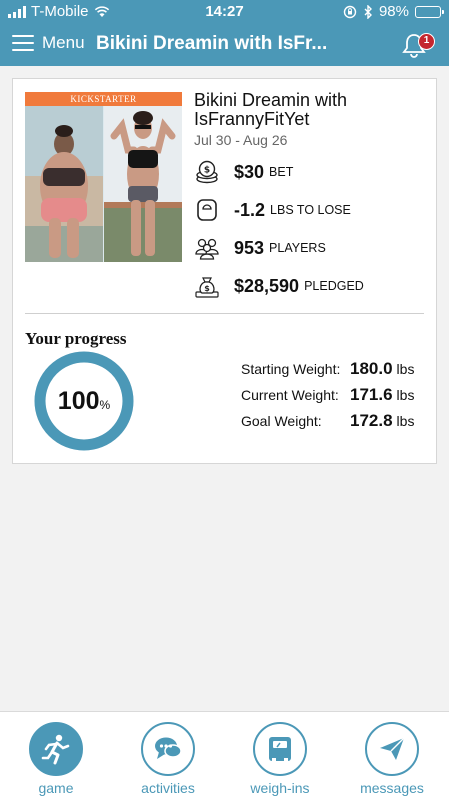  I want to click on tab-activities-circle, so click(168, 749).